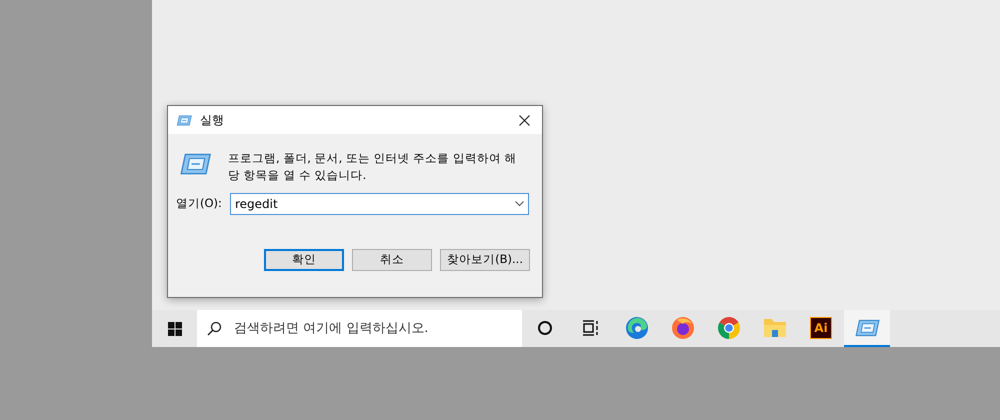  I want to click on task-view-icon, so click(591, 328).